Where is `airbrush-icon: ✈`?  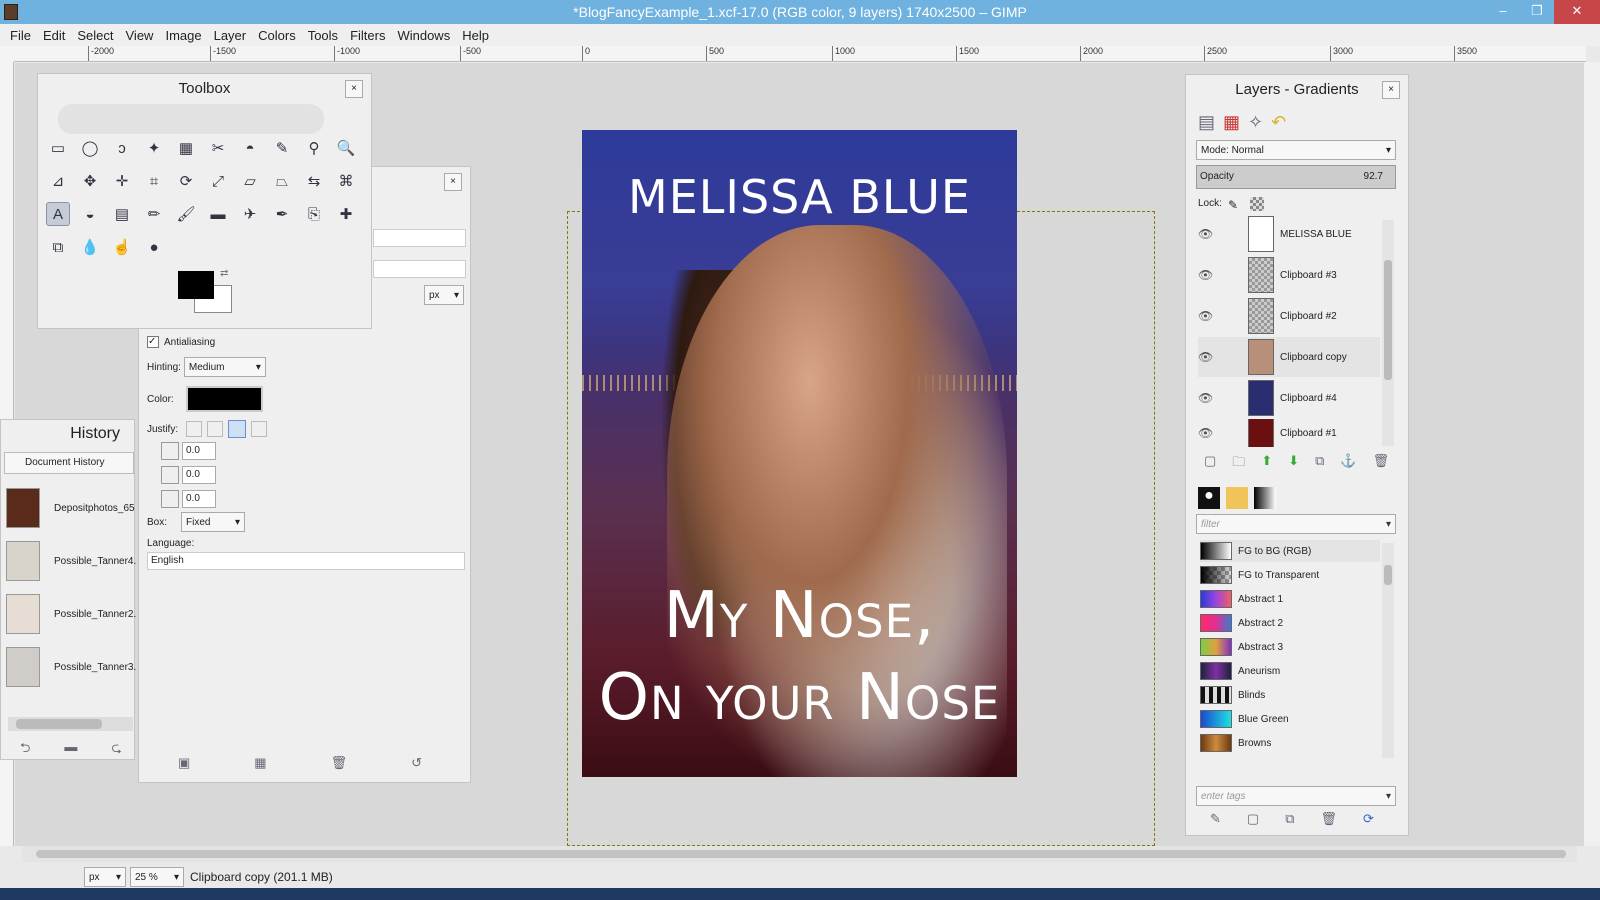
airbrush-icon: ✈ is located at coordinates (250, 214).